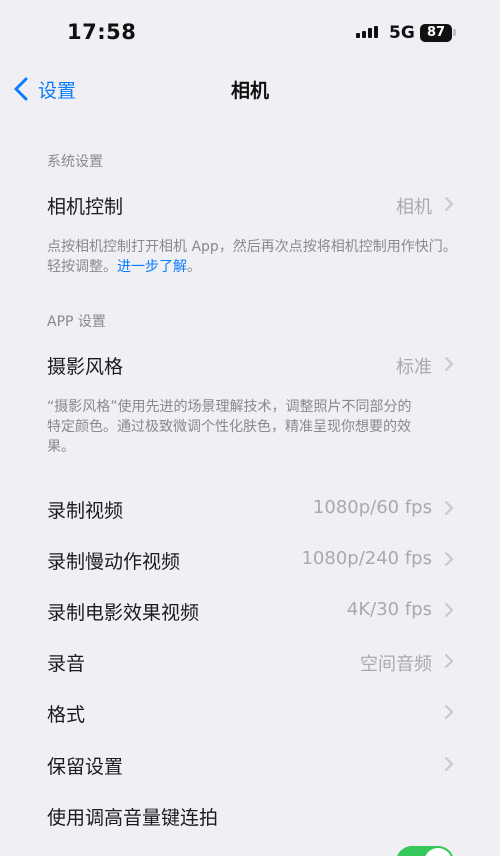 The image size is (500, 856). I want to click on row-value: 空间音频, so click(396, 664).